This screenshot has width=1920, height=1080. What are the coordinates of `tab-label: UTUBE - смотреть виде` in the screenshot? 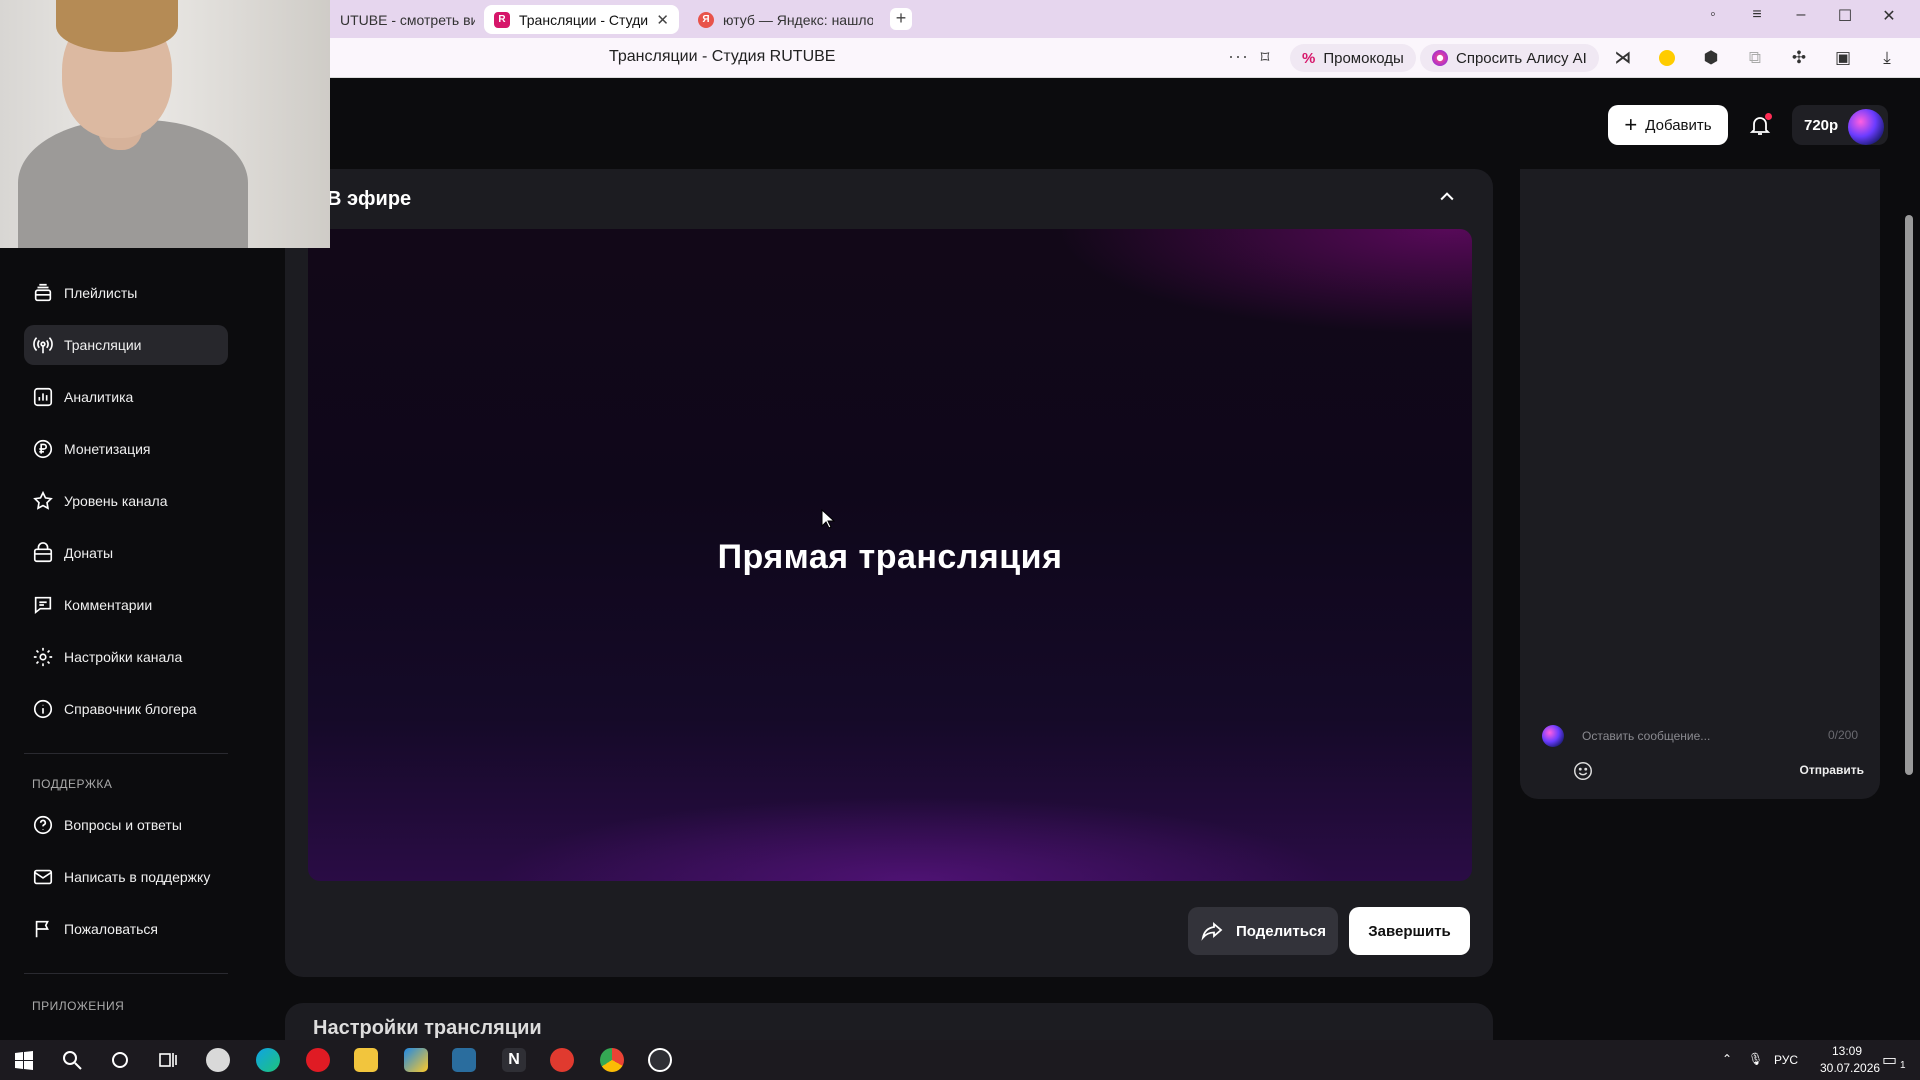 It's located at (407, 19).